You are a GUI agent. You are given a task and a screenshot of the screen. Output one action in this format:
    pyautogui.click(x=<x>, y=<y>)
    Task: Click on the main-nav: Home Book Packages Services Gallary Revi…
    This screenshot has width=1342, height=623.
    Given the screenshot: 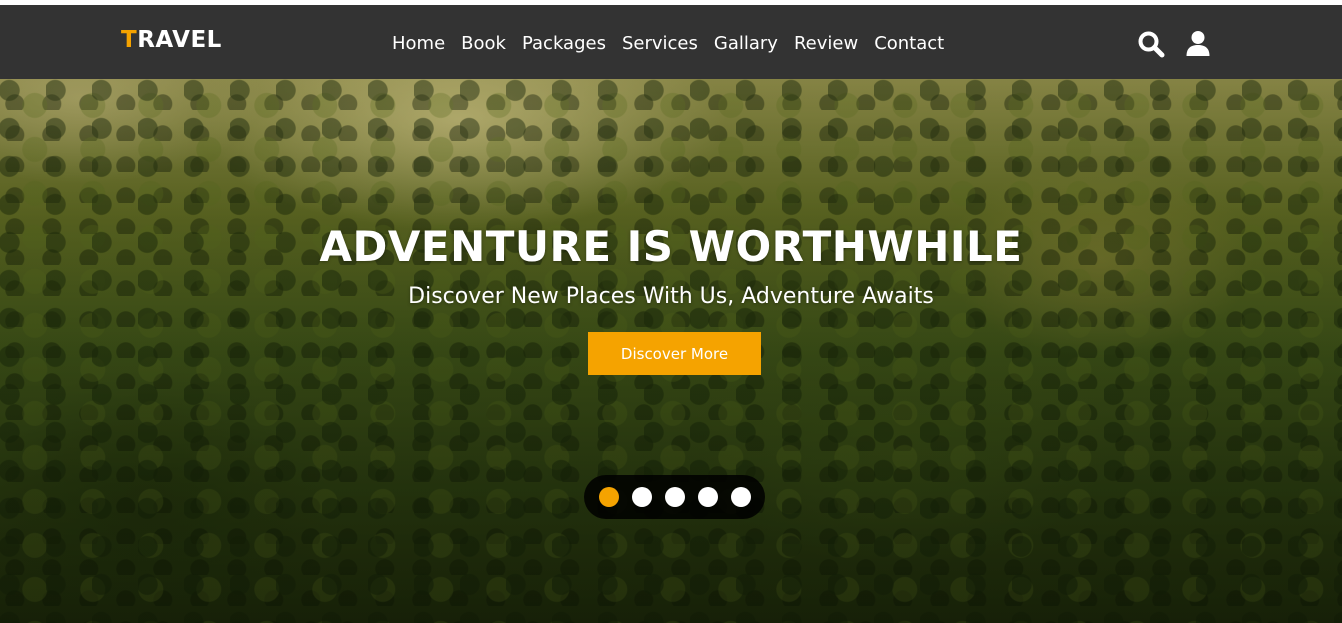 What is the action you would take?
    pyautogui.click(x=668, y=43)
    